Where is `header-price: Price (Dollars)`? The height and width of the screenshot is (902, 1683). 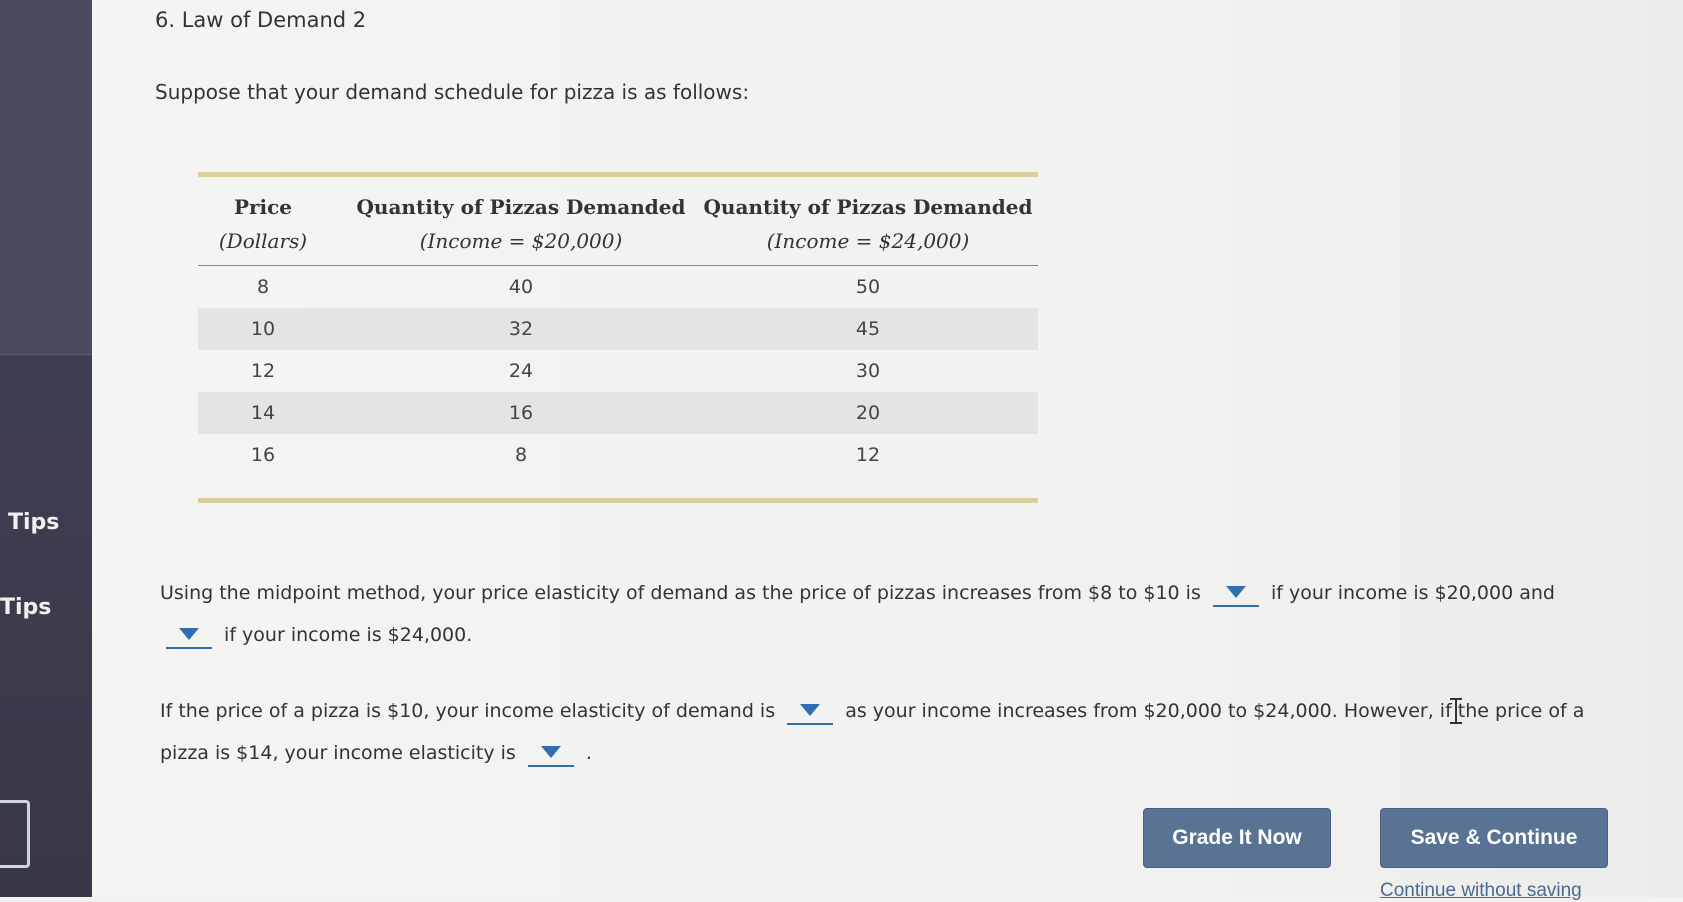
header-price: Price (Dollars) is located at coordinates (263, 224).